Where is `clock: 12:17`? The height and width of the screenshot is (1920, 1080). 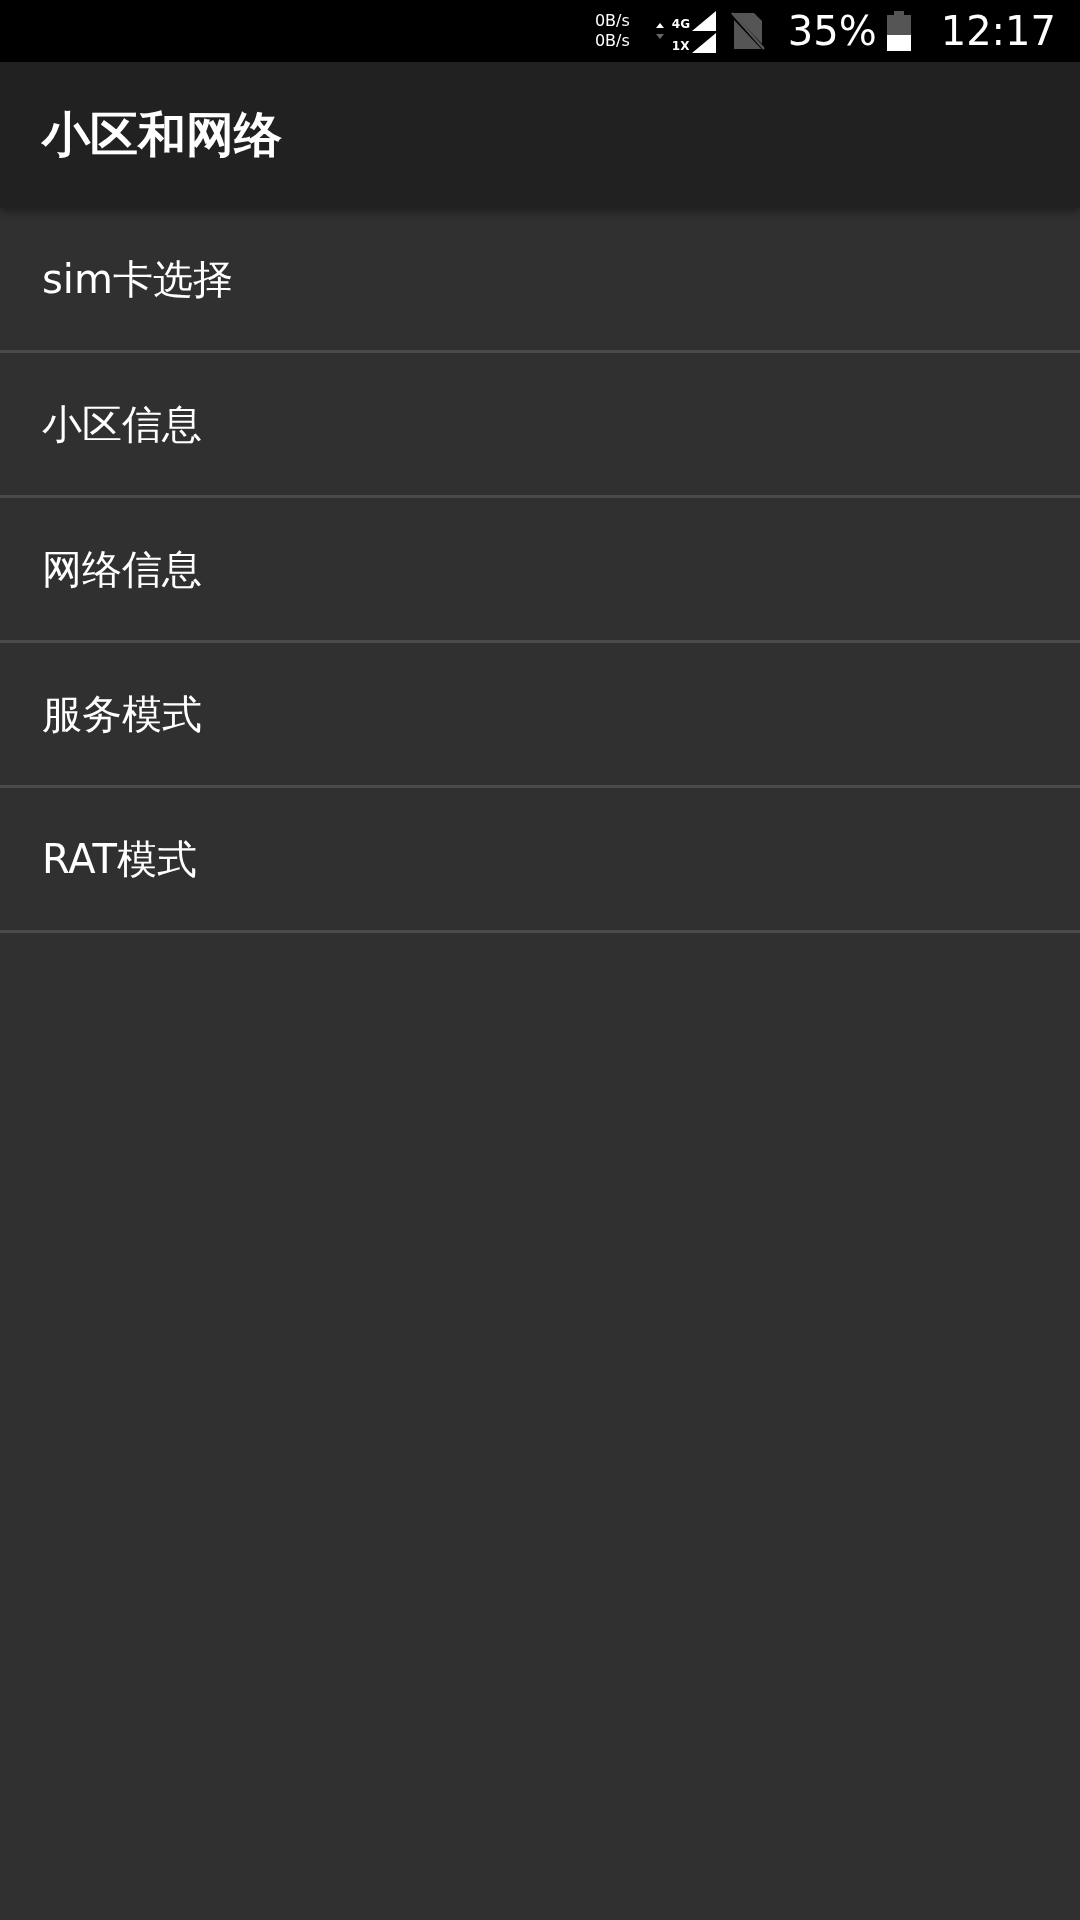
clock: 12:17 is located at coordinates (998, 31).